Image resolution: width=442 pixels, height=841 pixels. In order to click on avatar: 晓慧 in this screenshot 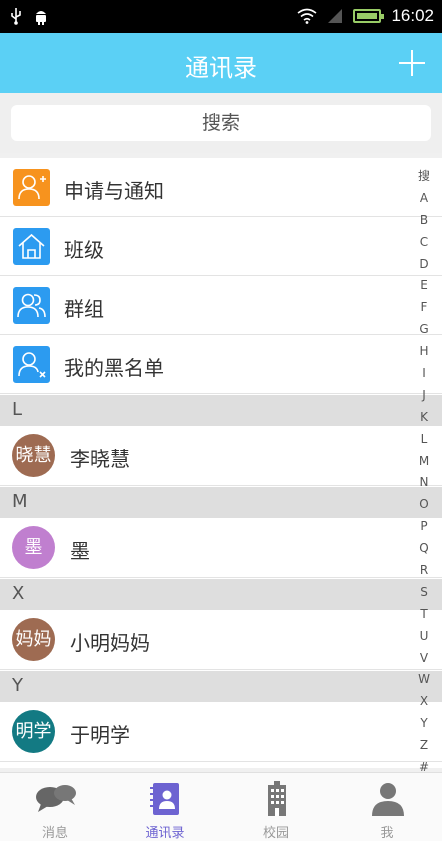, I will do `click(33, 455)`.